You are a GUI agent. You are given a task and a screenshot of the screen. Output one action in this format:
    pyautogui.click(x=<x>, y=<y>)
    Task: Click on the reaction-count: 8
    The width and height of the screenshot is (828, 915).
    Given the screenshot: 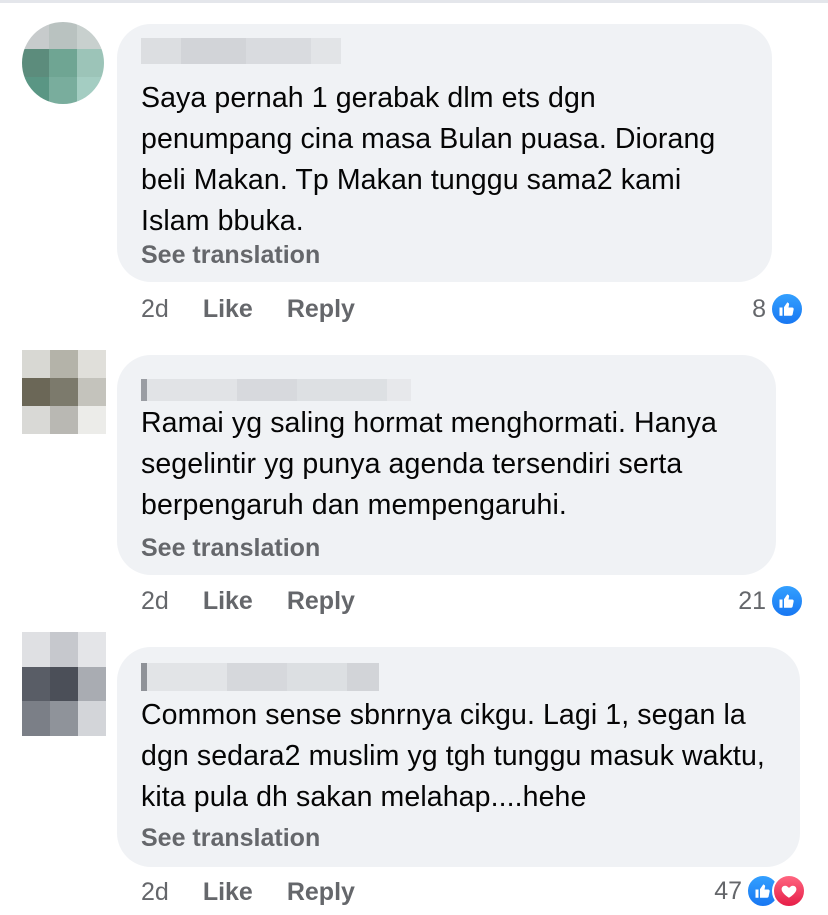 What is the action you would take?
    pyautogui.click(x=759, y=308)
    